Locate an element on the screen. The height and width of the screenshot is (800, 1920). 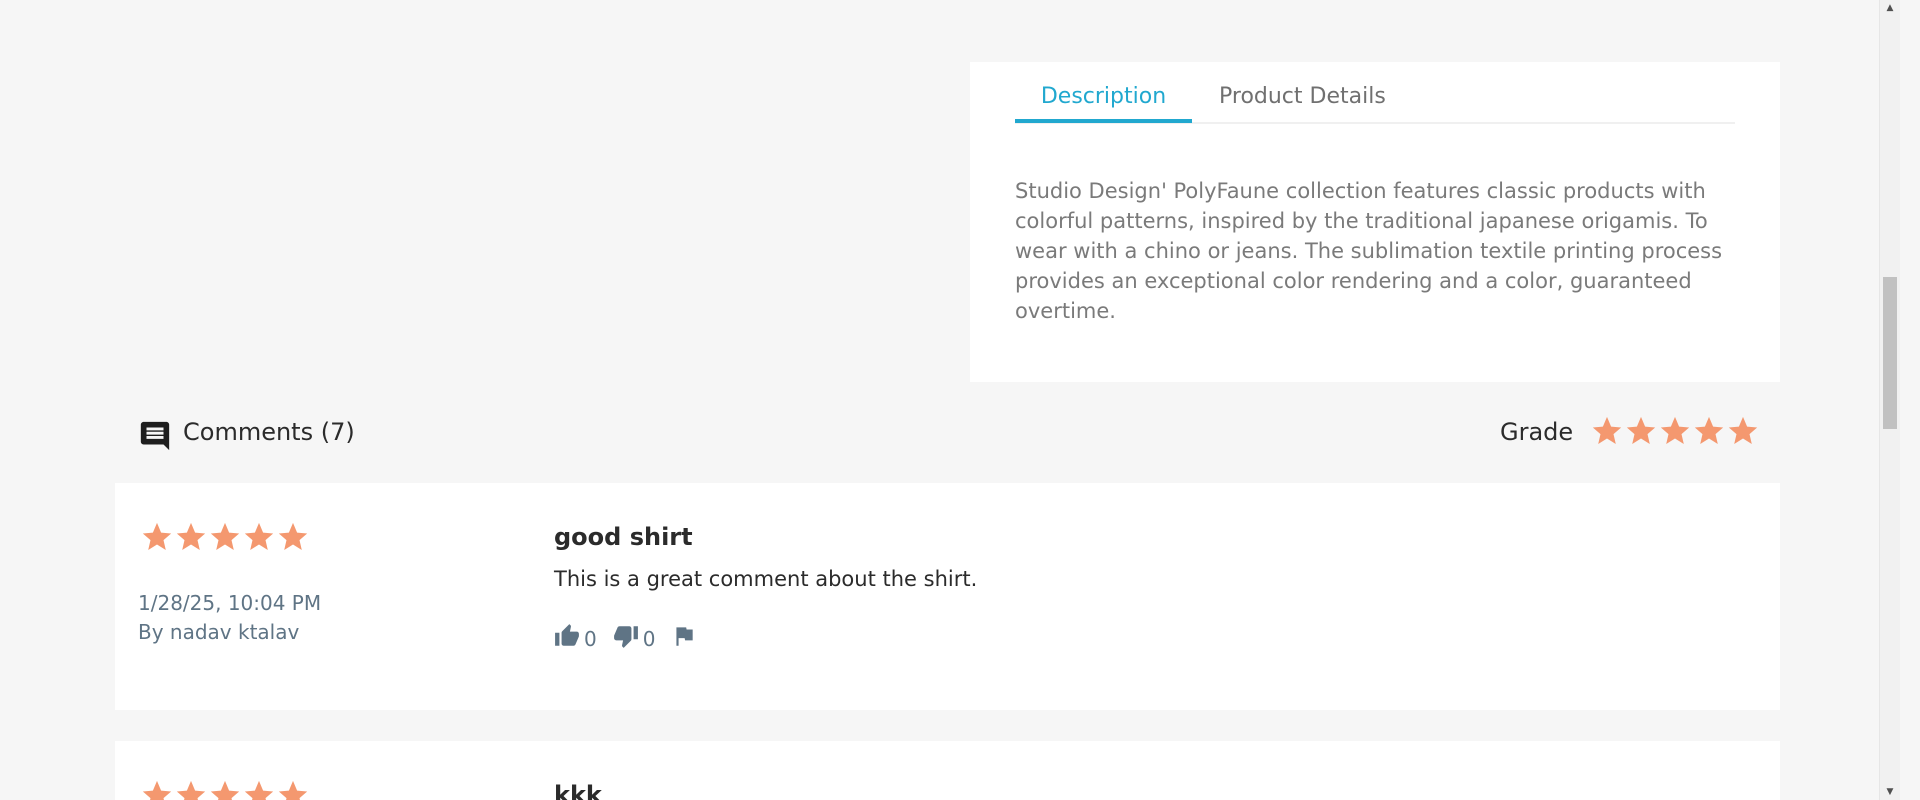
like-button: 0 is located at coordinates (575, 638).